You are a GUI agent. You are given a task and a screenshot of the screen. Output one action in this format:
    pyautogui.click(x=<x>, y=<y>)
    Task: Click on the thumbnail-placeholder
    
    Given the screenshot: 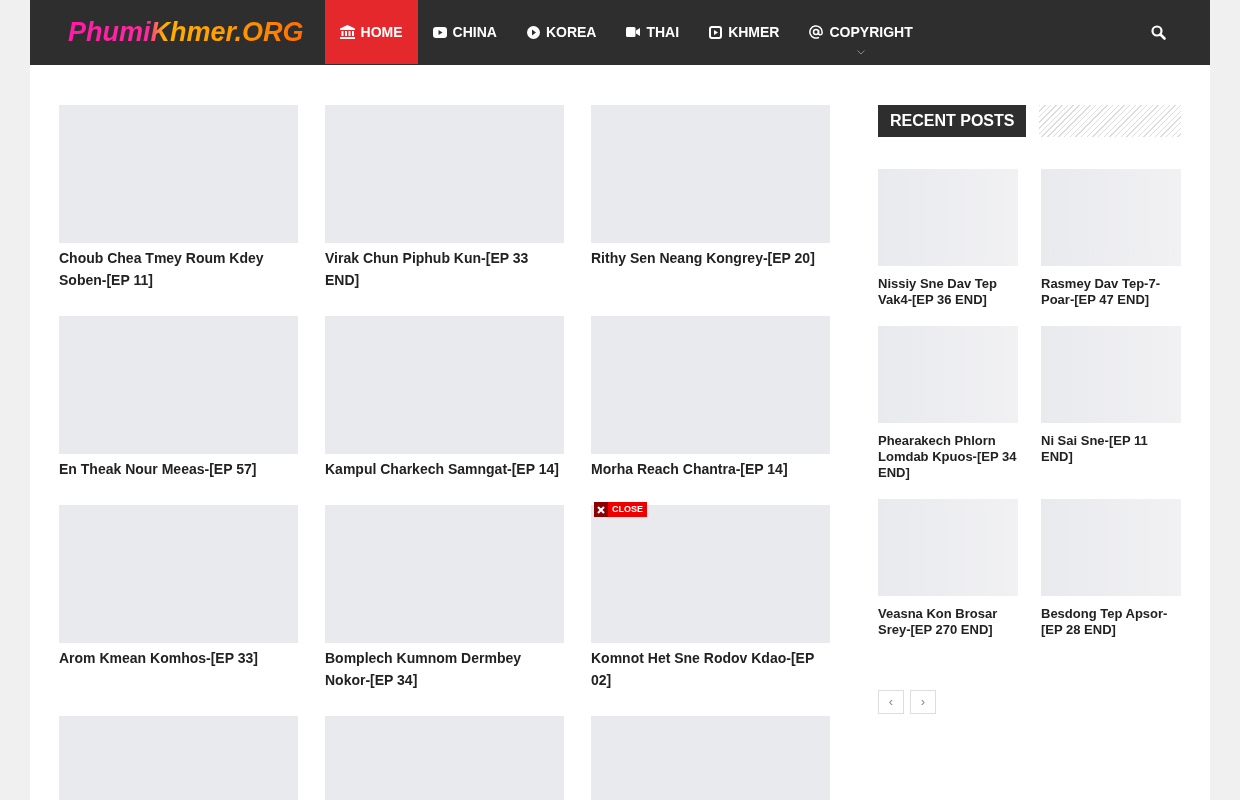 What is the action you would take?
    pyautogui.click(x=710, y=574)
    